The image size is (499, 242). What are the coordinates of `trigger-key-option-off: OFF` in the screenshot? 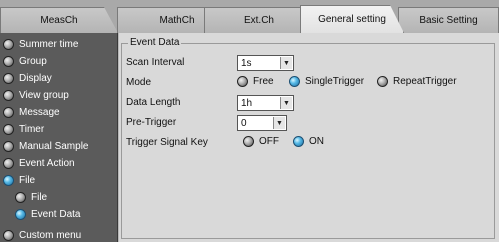 It's located at (261, 141).